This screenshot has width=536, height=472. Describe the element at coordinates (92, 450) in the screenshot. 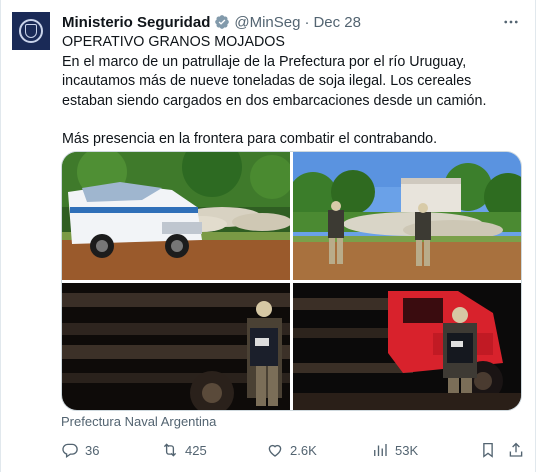

I see `reply-count: 36` at that location.